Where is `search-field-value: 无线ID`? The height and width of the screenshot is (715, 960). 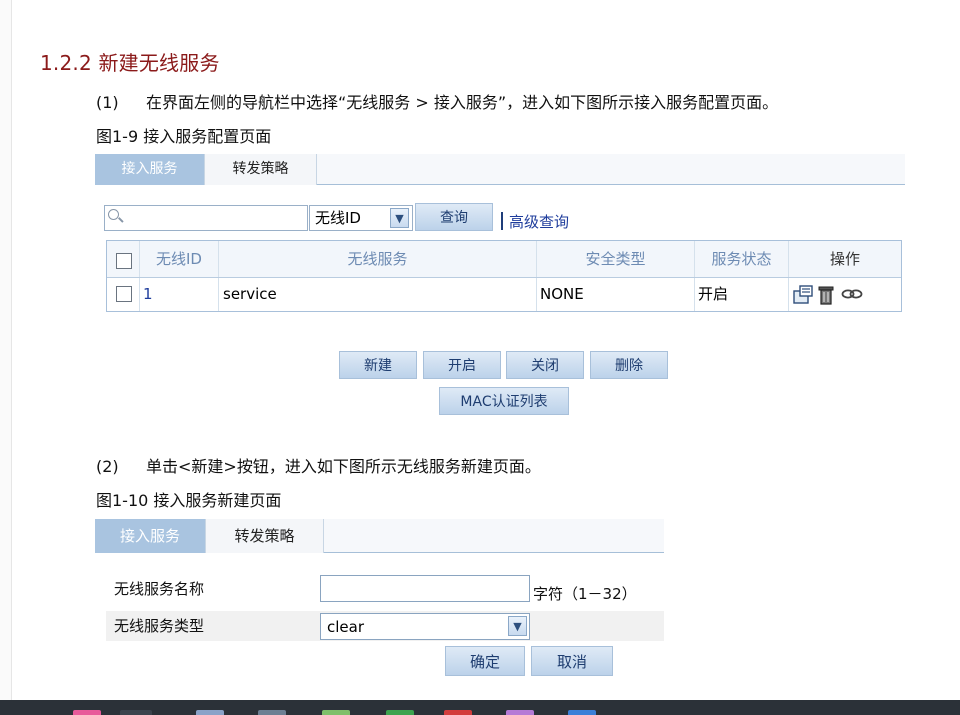
search-field-value: 无线ID is located at coordinates (338, 218).